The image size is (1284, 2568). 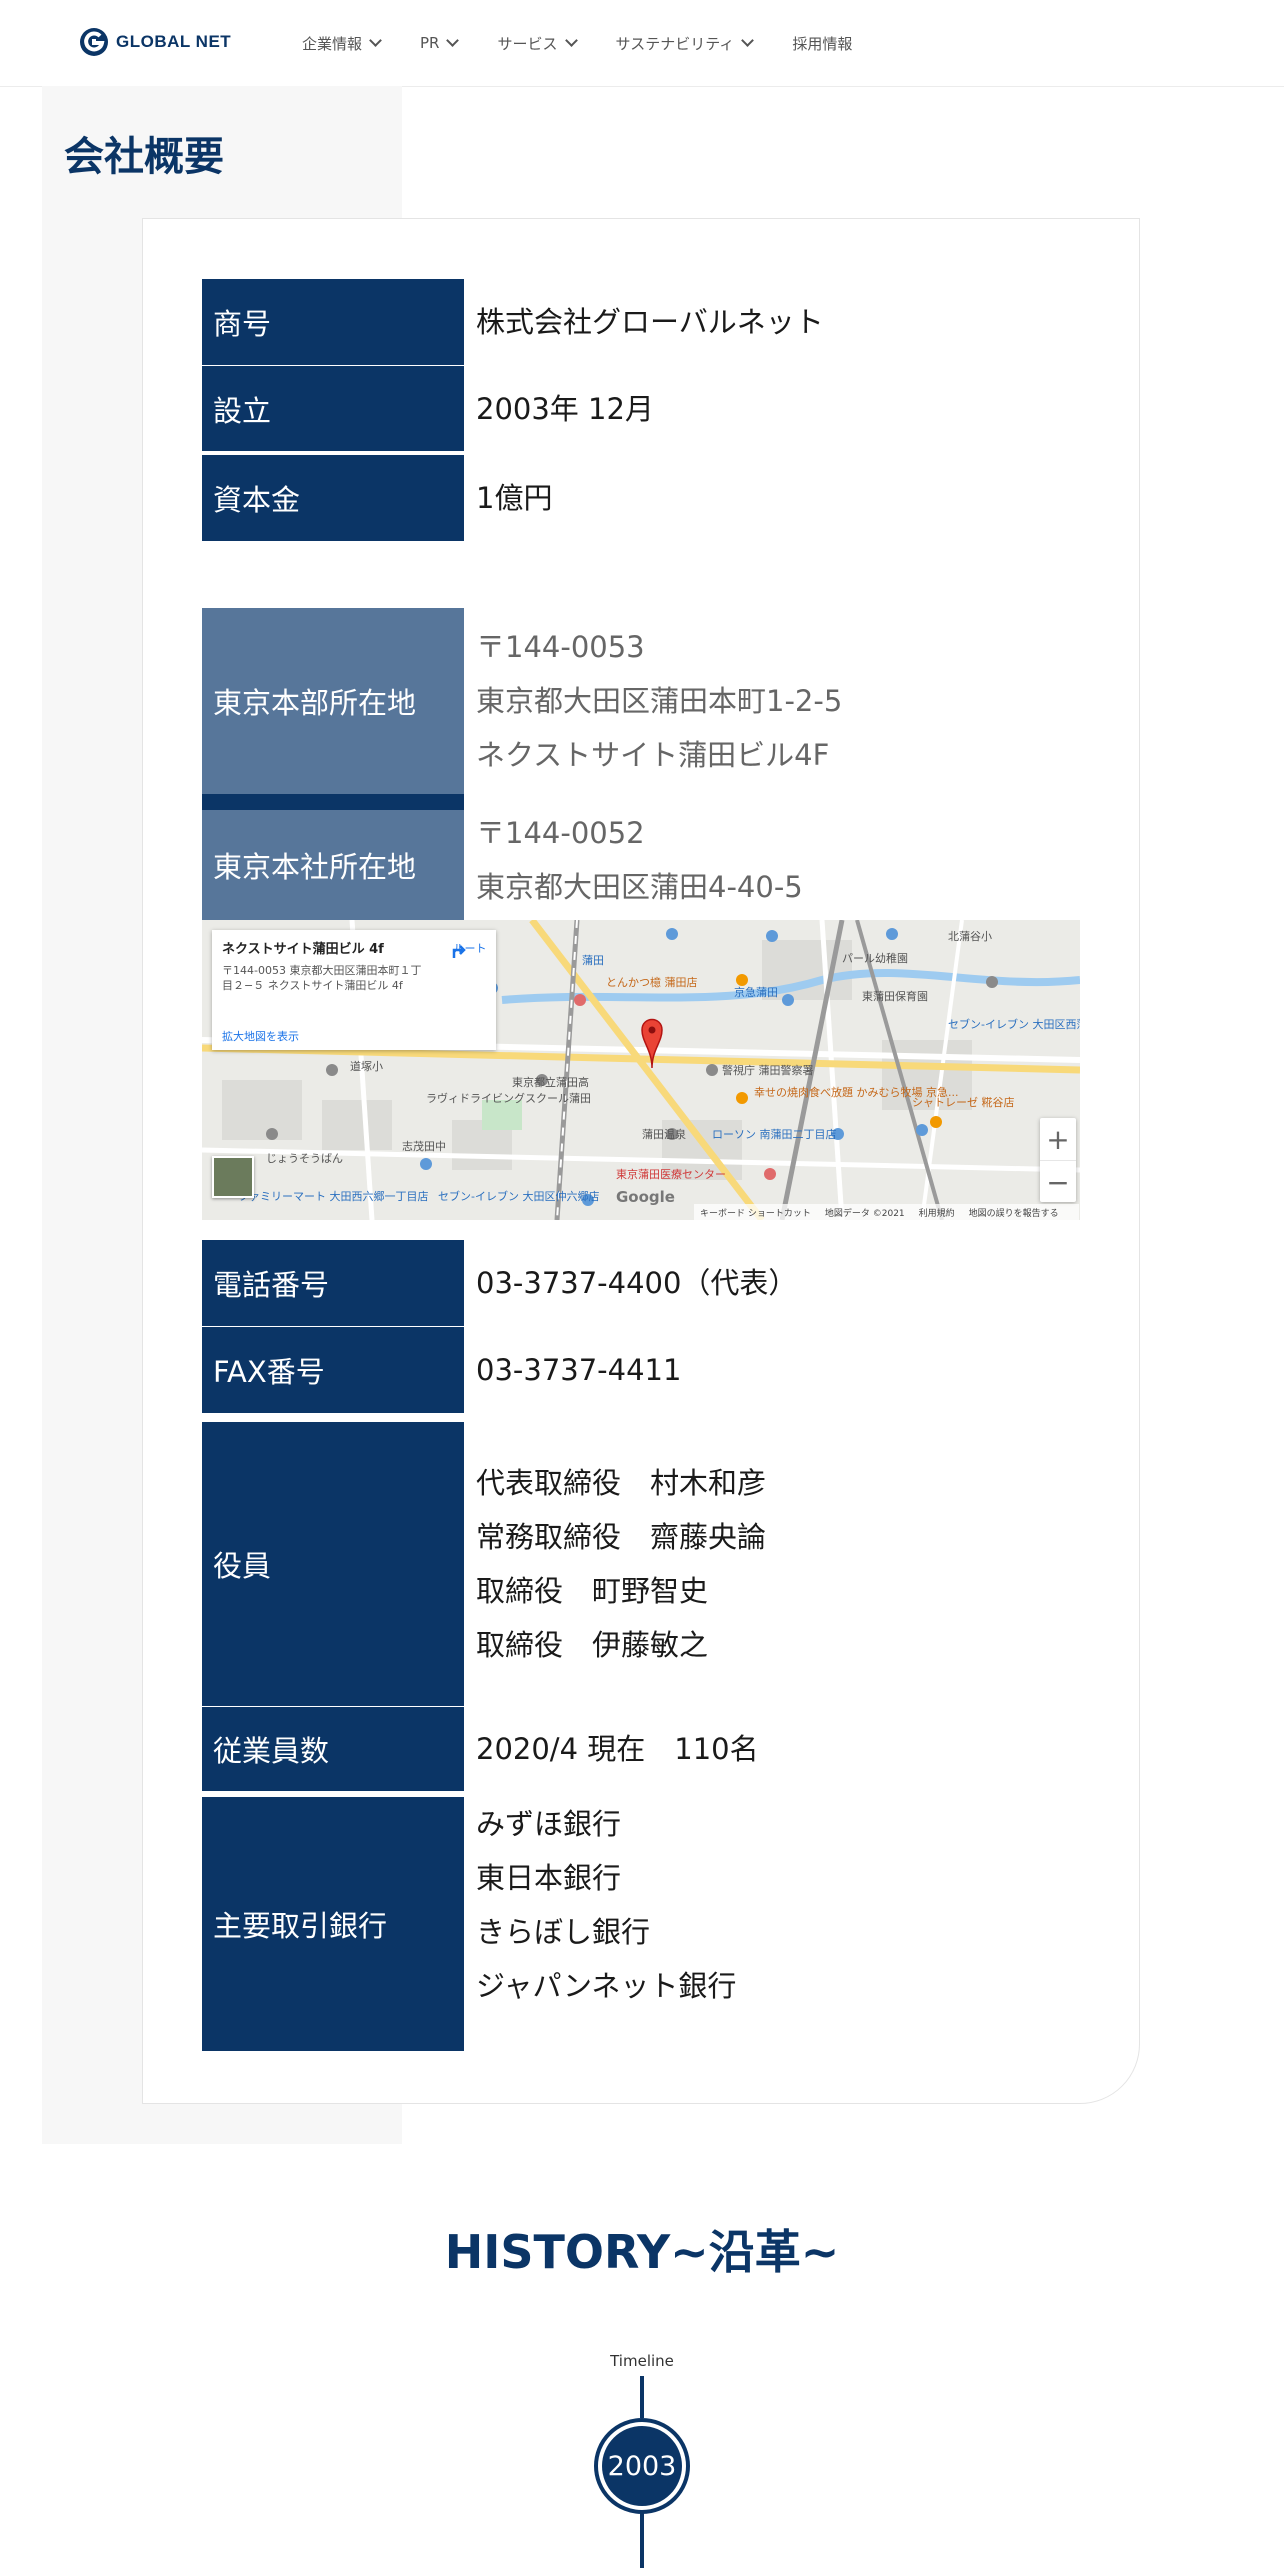 I want to click on map-place-title: ネクストサイト蒲田ビル 4f, so click(x=303, y=949).